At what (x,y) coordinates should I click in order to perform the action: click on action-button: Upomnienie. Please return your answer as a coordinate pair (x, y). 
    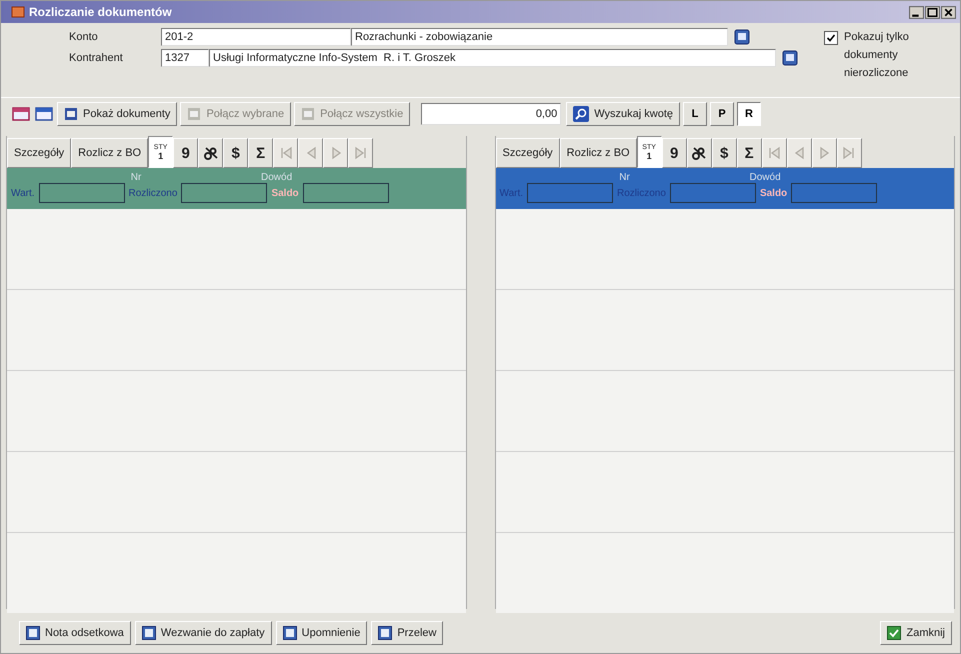
    Looking at the image, I should click on (322, 633).